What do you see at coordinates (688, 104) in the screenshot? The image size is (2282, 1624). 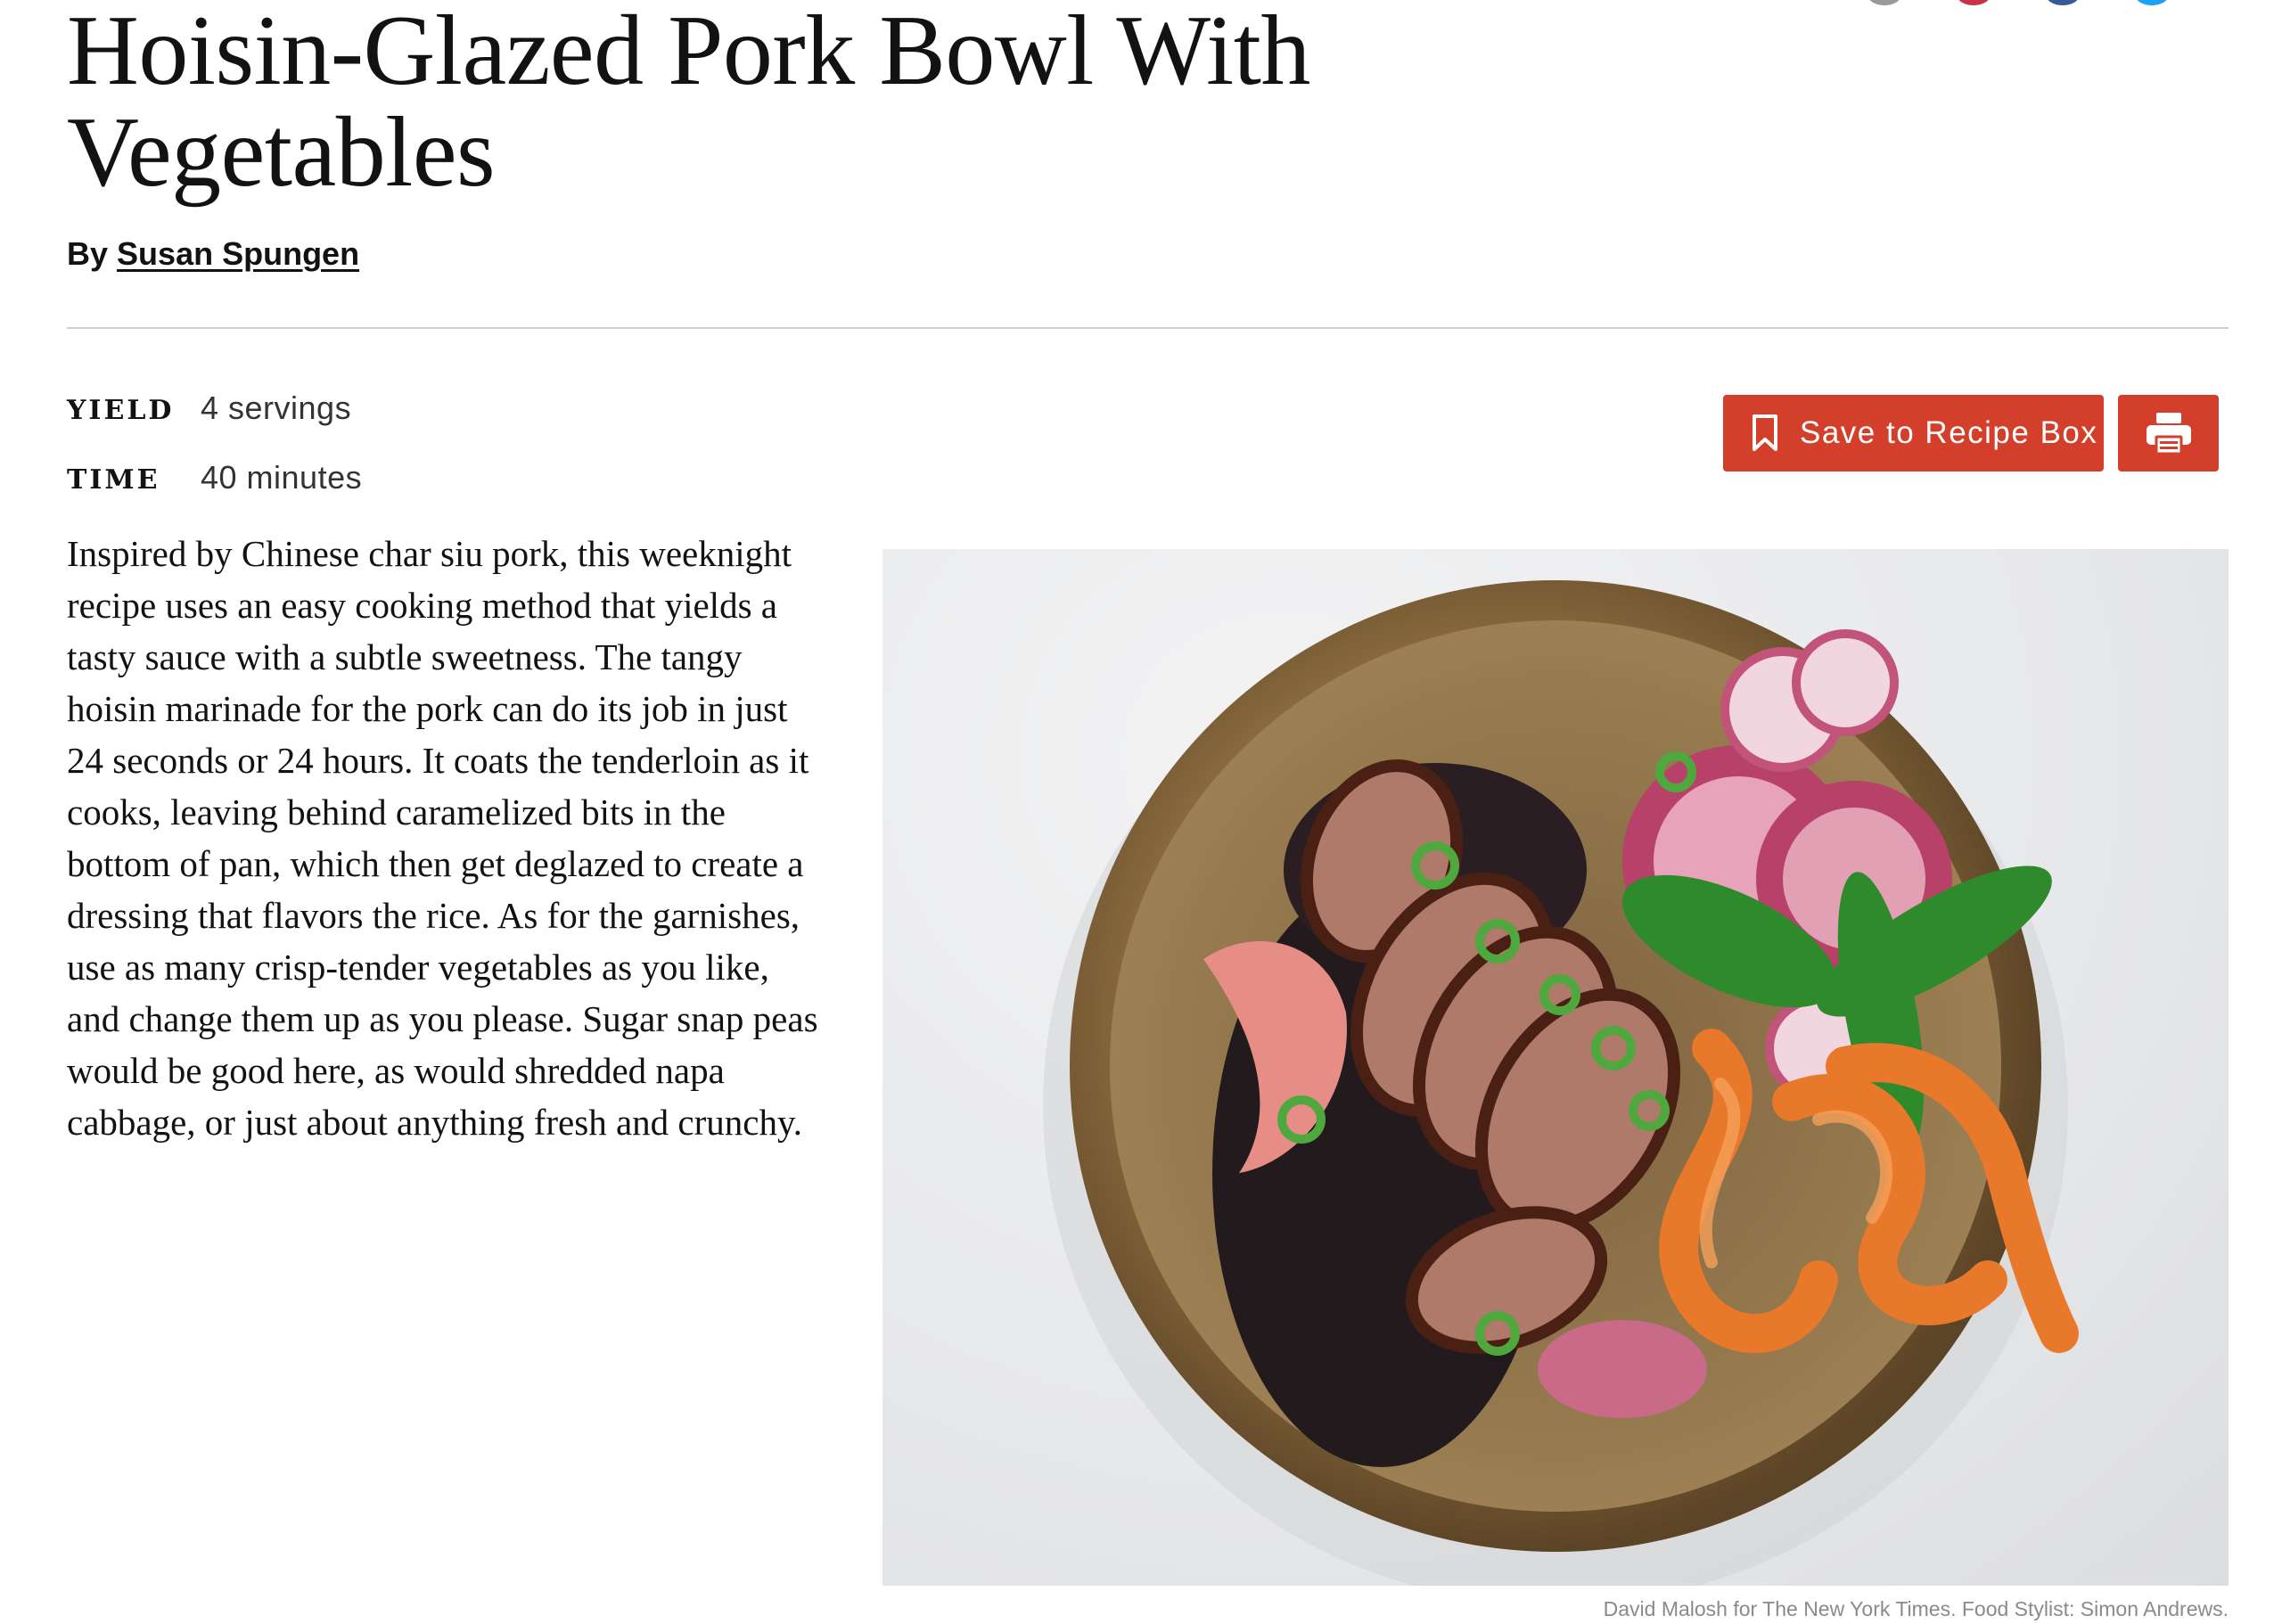 I see `recipe-title: Hoisin-Glazed Pork Bowl With Vegetables` at bounding box center [688, 104].